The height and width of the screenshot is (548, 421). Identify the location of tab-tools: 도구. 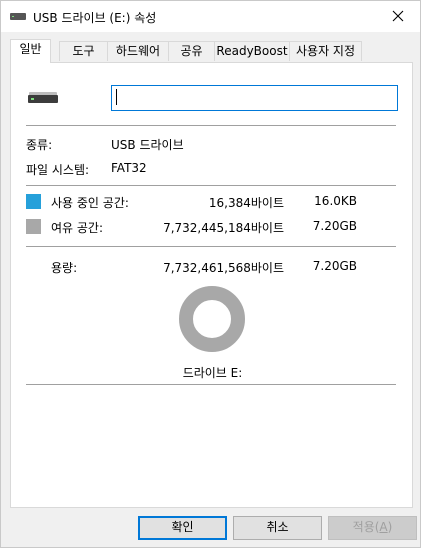
(83, 51).